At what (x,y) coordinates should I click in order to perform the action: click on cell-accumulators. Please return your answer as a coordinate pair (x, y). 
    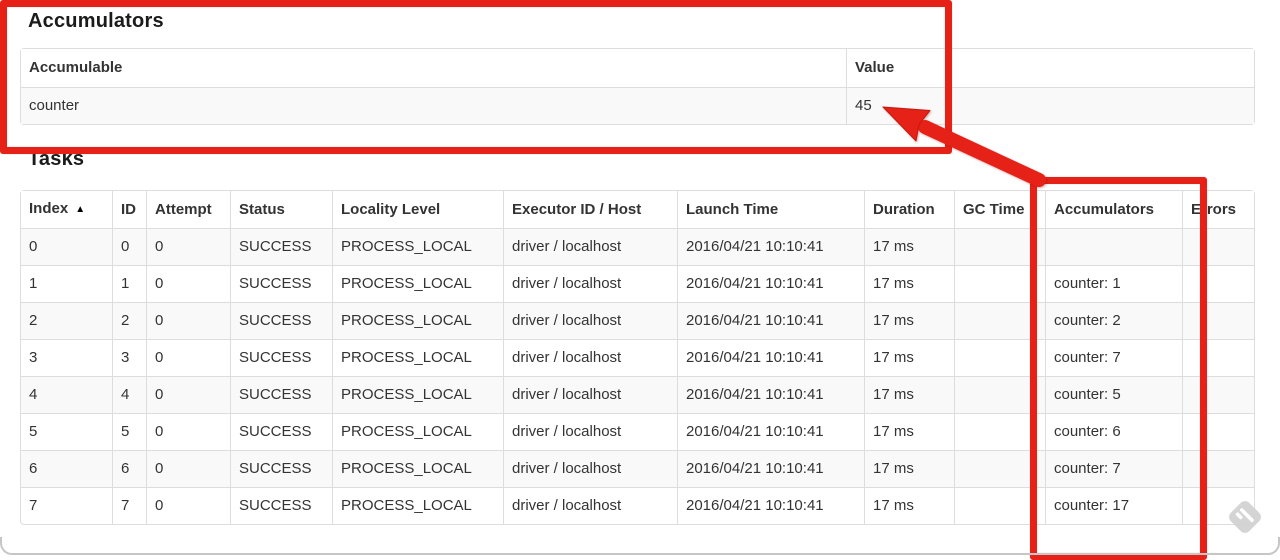
    Looking at the image, I should click on (1113, 246).